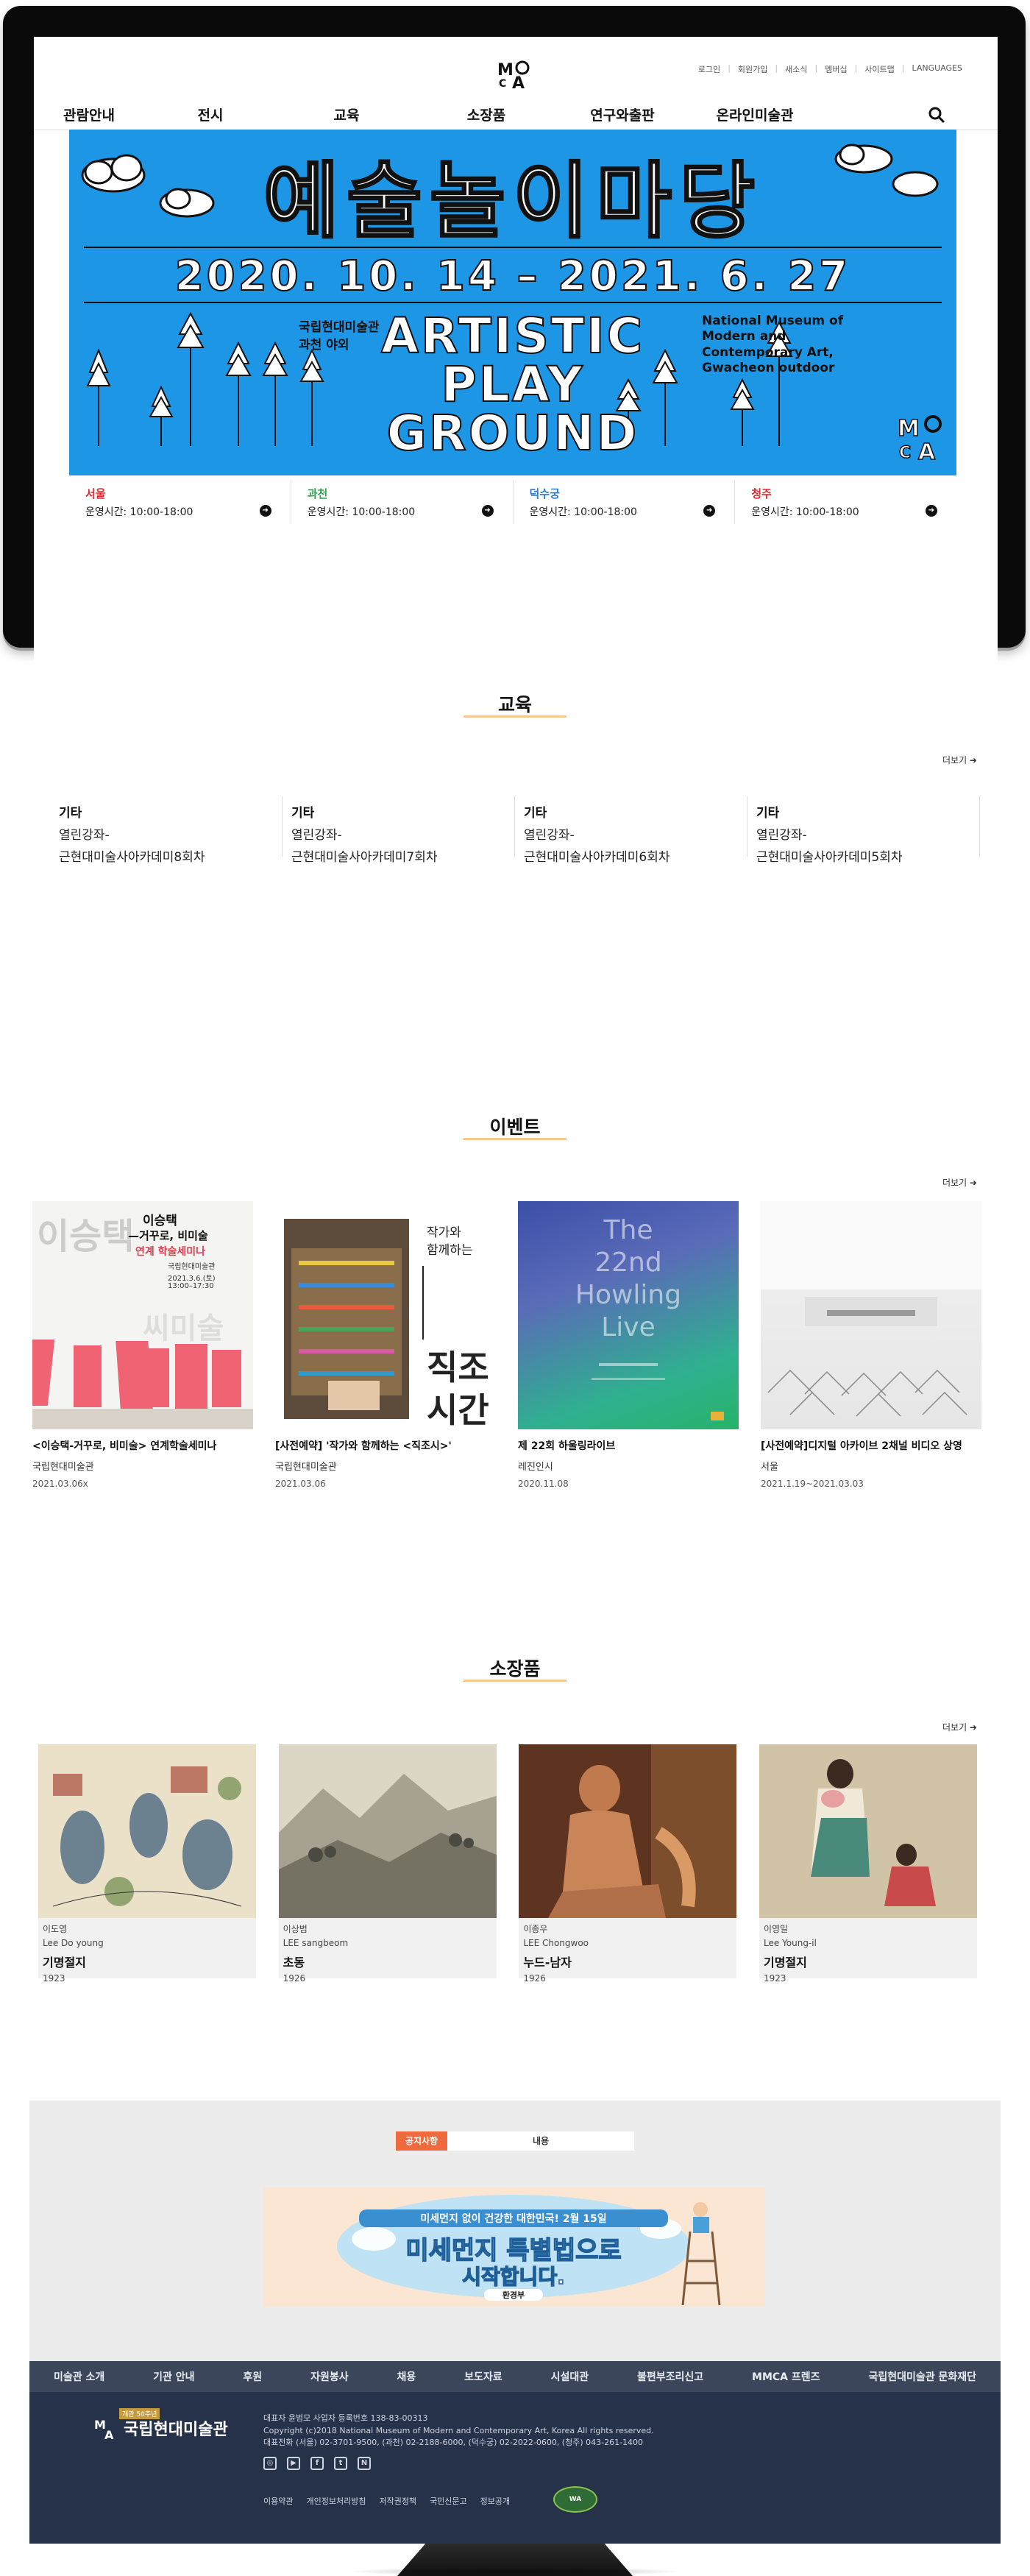  What do you see at coordinates (796, 69) in the screenshot?
I see `news-link: 새소식` at bounding box center [796, 69].